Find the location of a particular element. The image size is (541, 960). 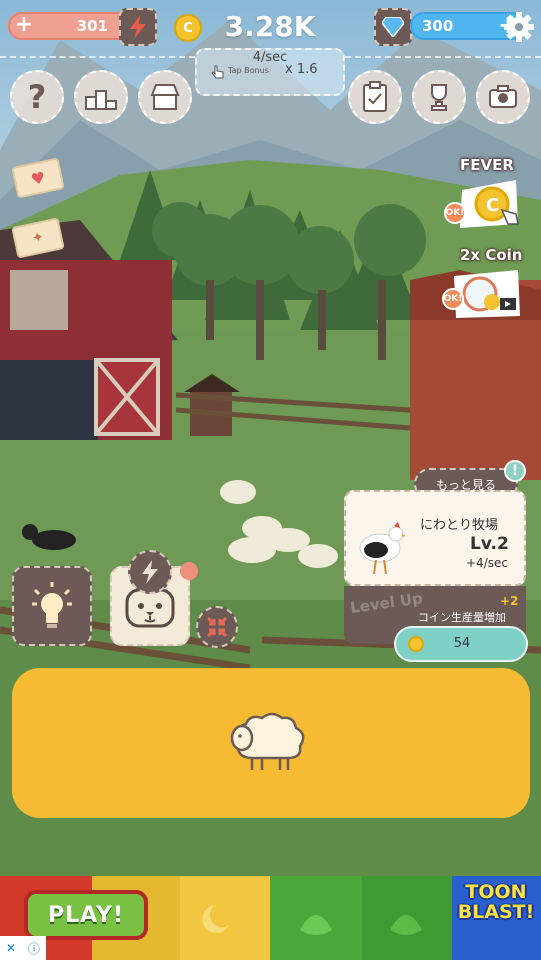

gear-icon is located at coordinates (519, 27).